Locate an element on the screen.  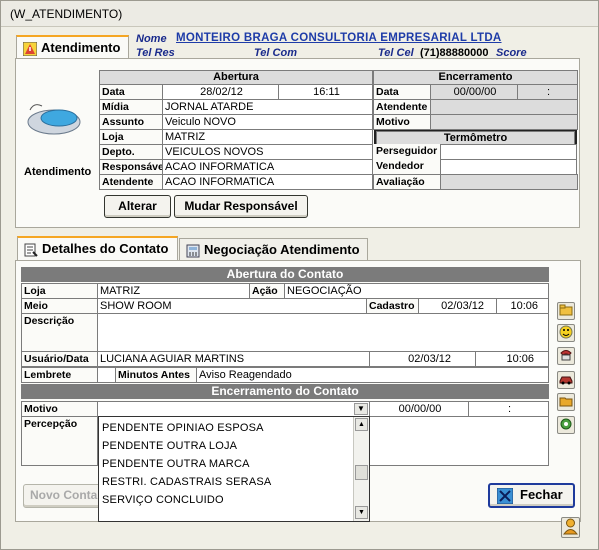
open-folder-icon is located at coordinates (566, 402).